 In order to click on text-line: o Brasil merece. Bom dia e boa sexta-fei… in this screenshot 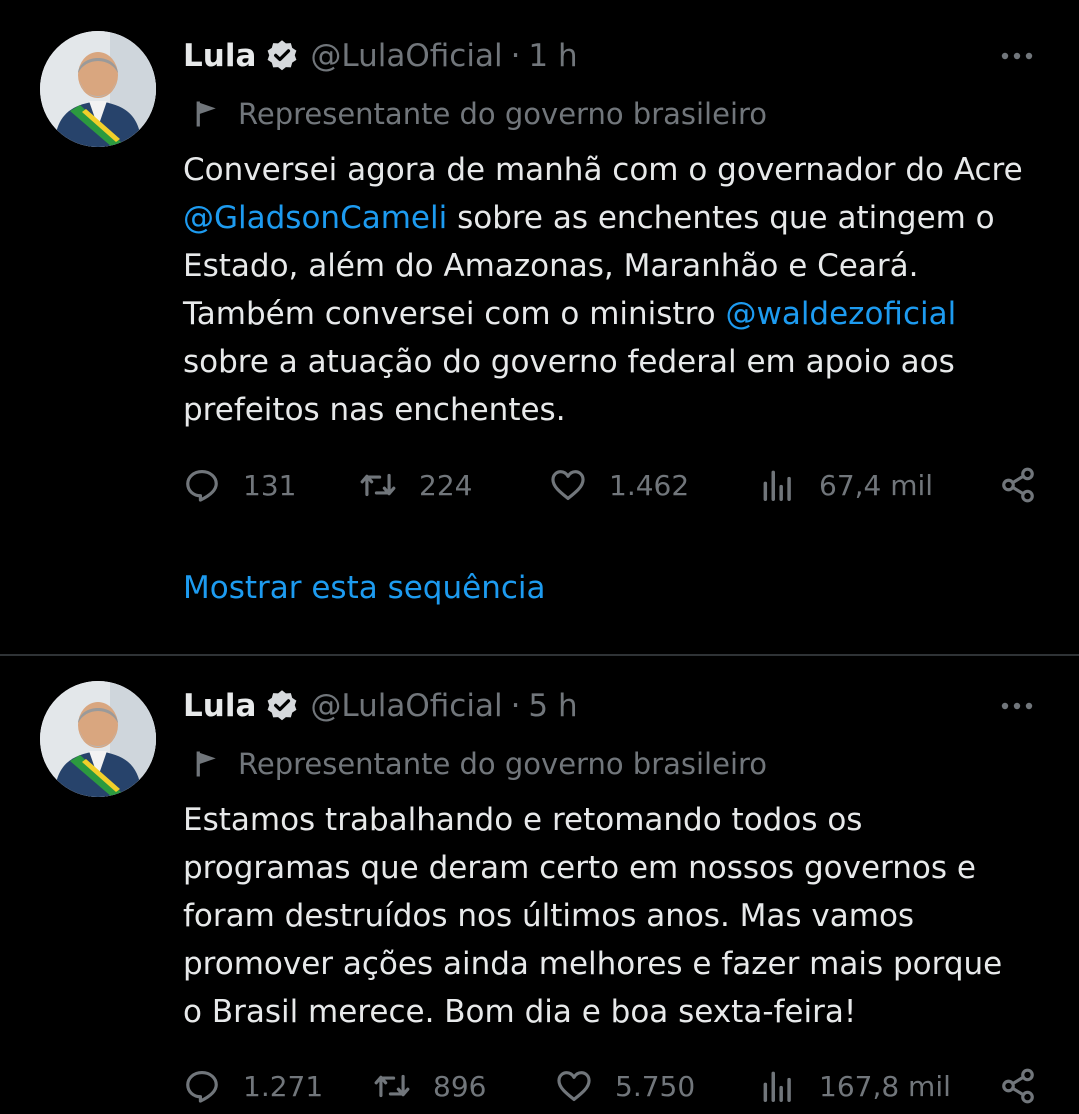, I will do `click(623, 1012)`.